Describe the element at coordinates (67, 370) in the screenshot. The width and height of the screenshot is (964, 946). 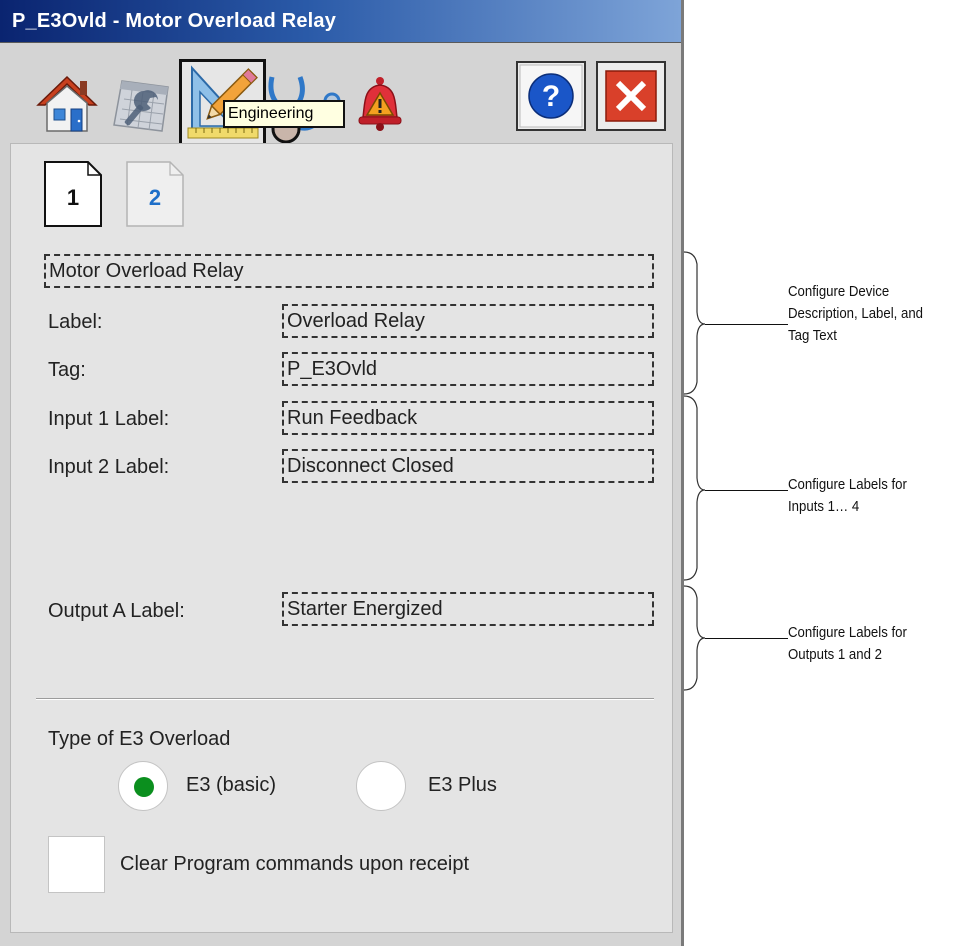
I see `tag-caption: Tag:` at that location.